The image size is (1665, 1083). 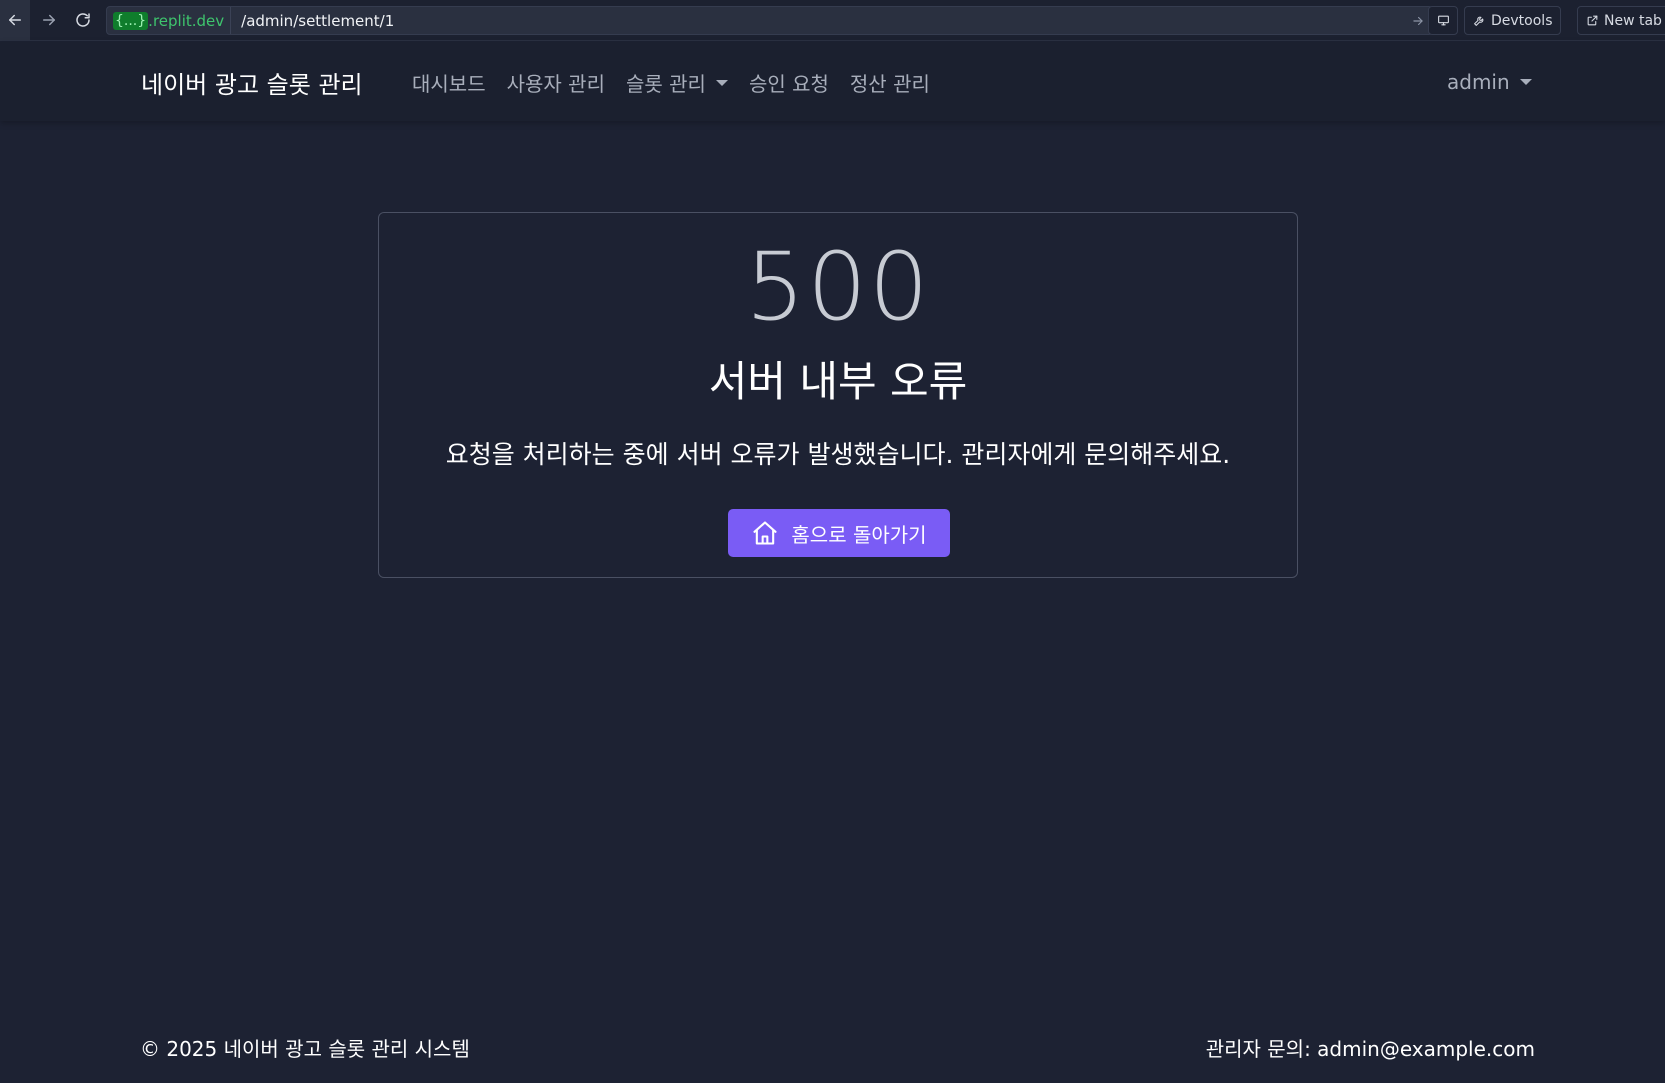 I want to click on reload-icon, so click(x=83, y=20).